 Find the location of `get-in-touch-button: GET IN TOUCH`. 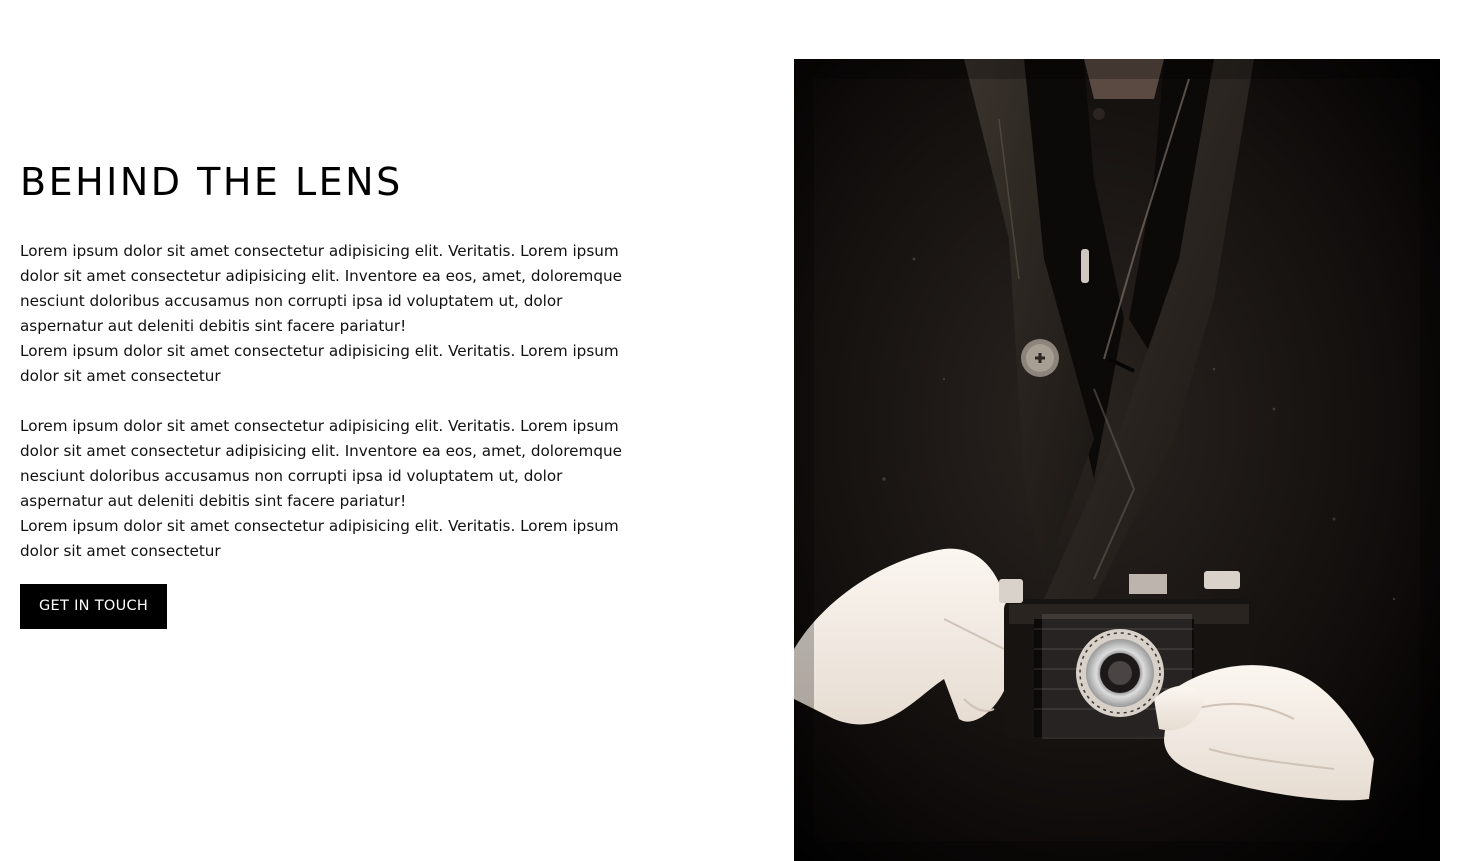

get-in-touch-button: GET IN TOUCH is located at coordinates (94, 606).